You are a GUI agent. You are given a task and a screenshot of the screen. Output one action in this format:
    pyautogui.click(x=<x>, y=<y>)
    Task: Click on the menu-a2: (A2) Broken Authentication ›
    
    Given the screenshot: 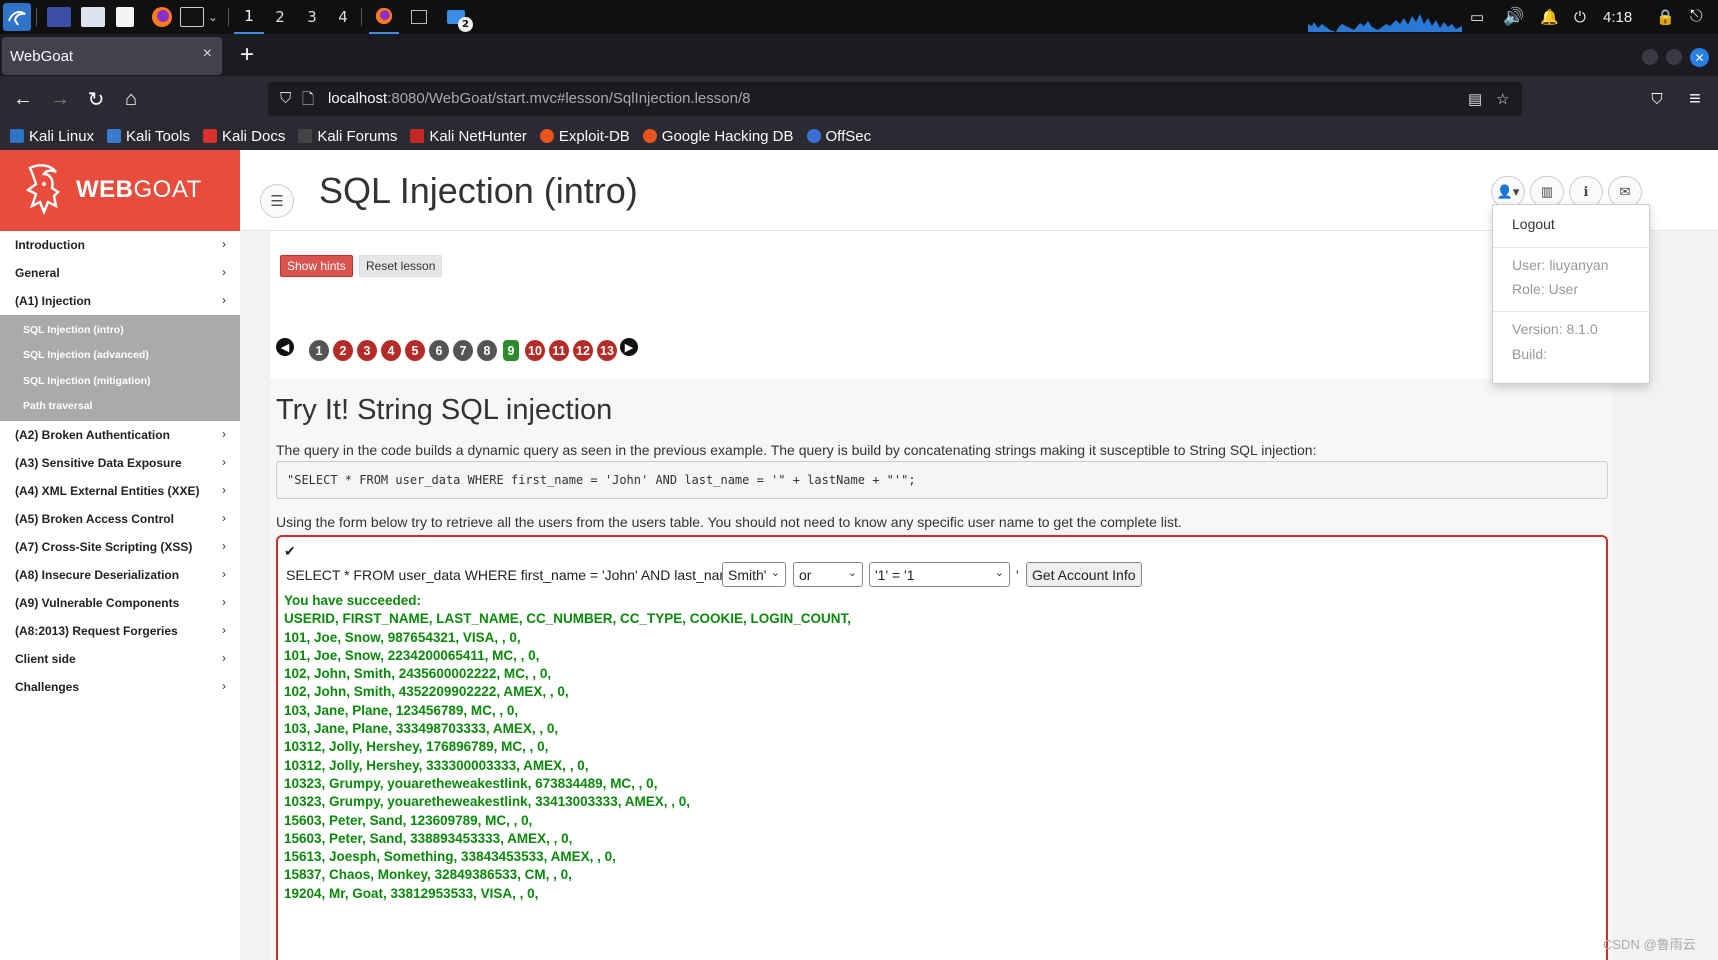 What is the action you would take?
    pyautogui.click(x=120, y=435)
    